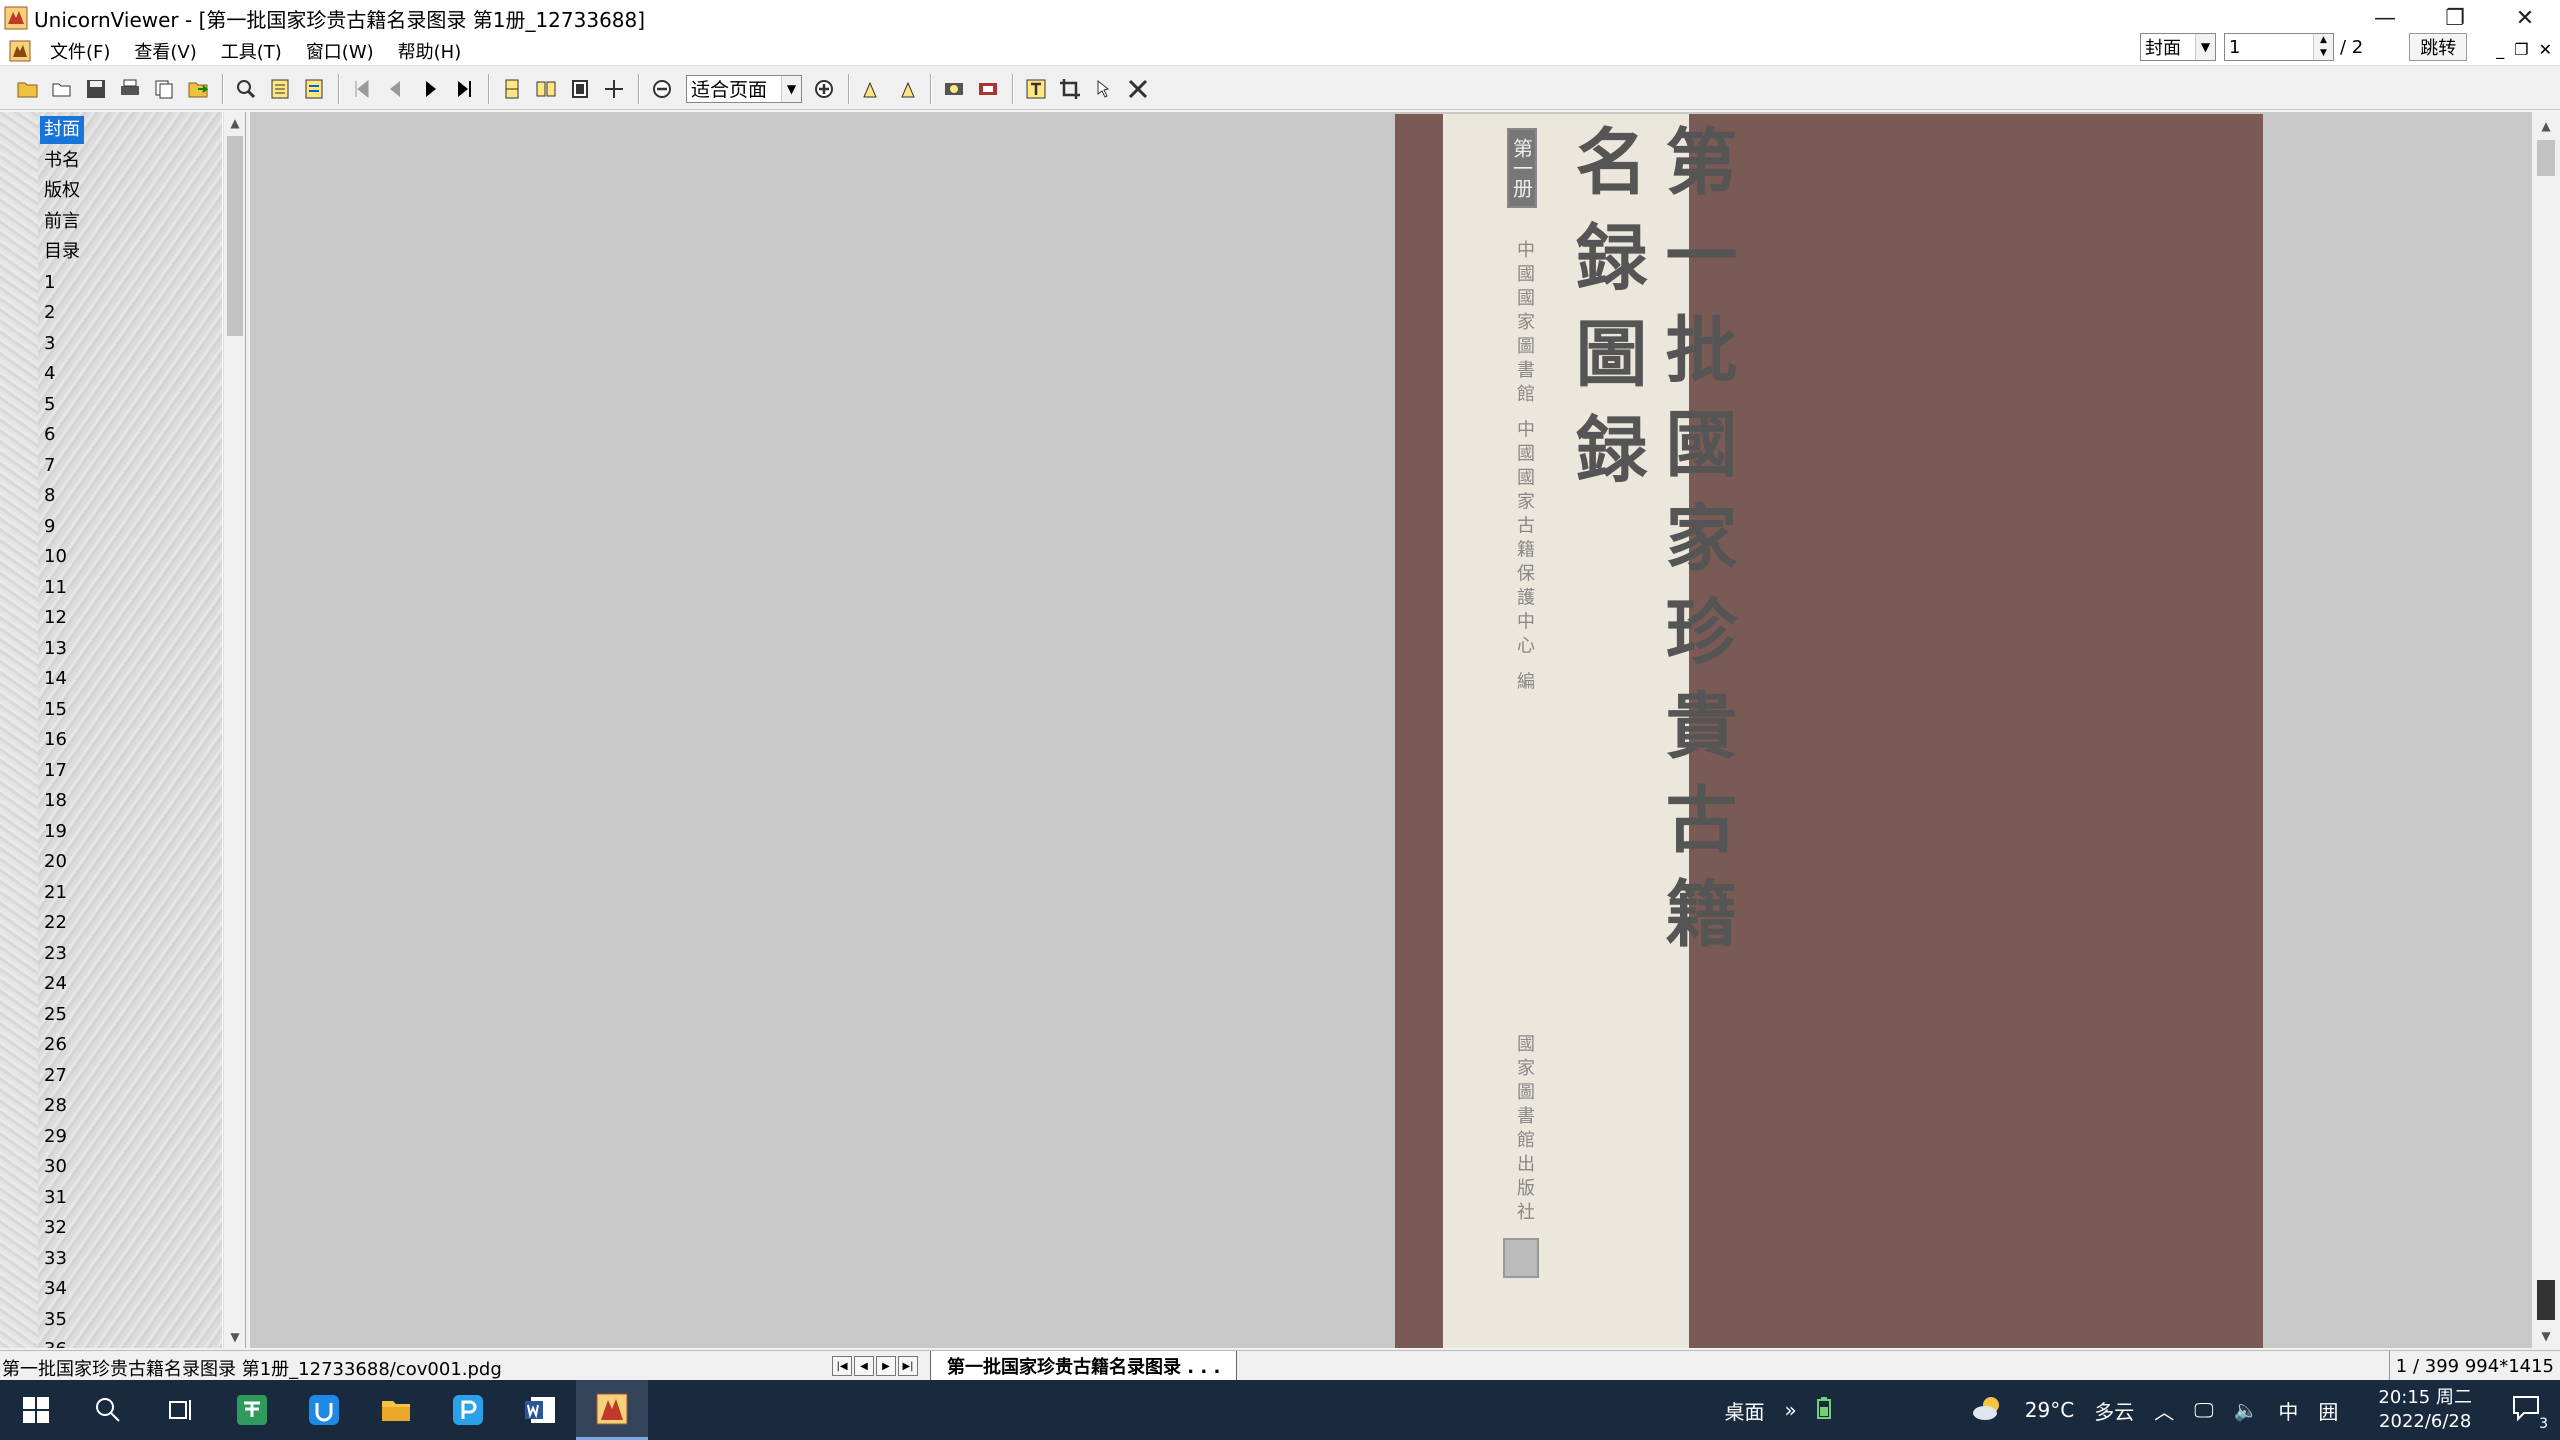 The height and width of the screenshot is (1440, 2560). Describe the element at coordinates (55, 618) in the screenshot. I see `sidebar-page-item: 12` at that location.